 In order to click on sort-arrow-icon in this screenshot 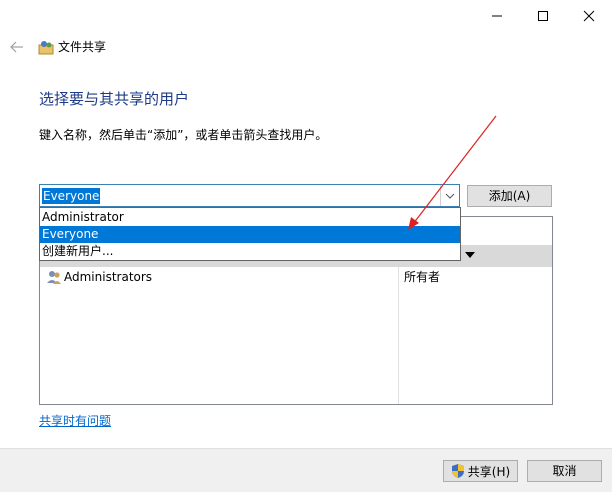, I will do `click(470, 255)`.